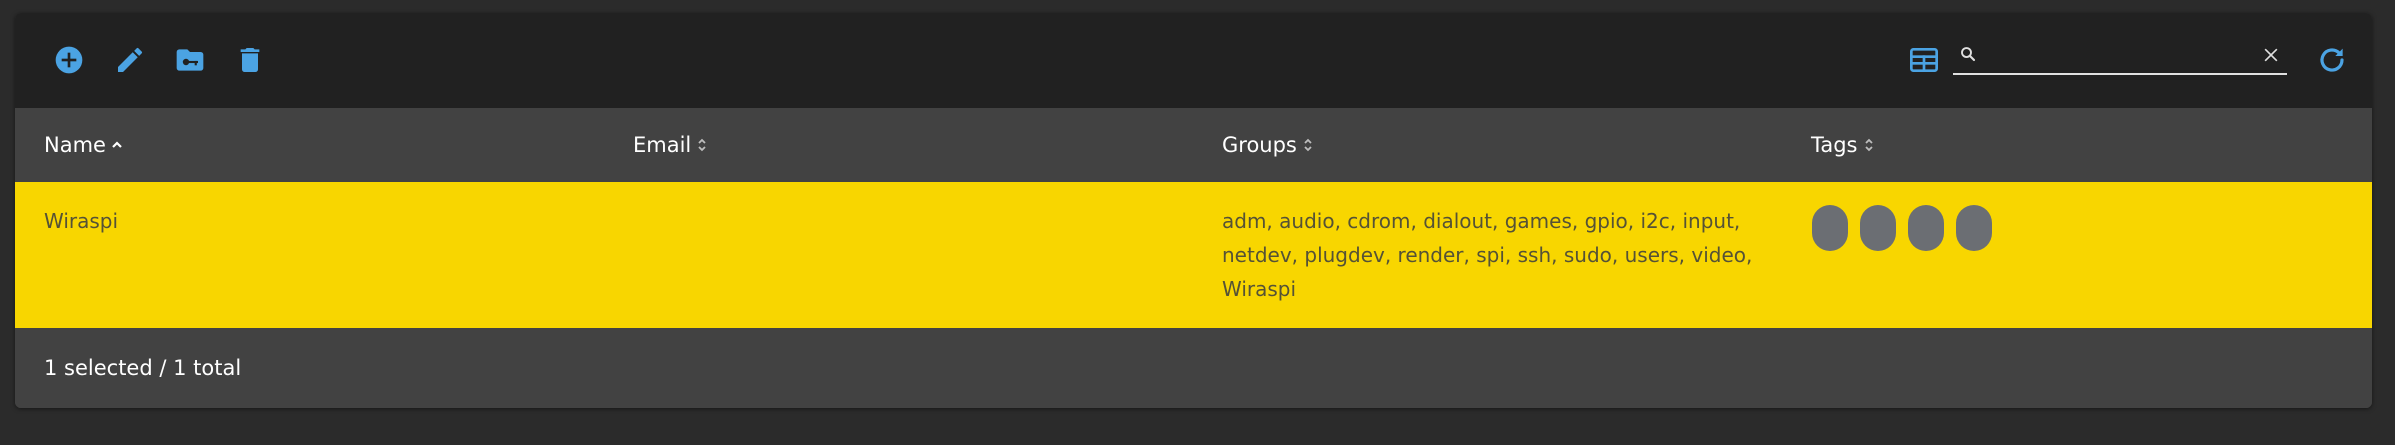 This screenshot has width=2395, height=445. I want to click on trash-icon, so click(250, 60).